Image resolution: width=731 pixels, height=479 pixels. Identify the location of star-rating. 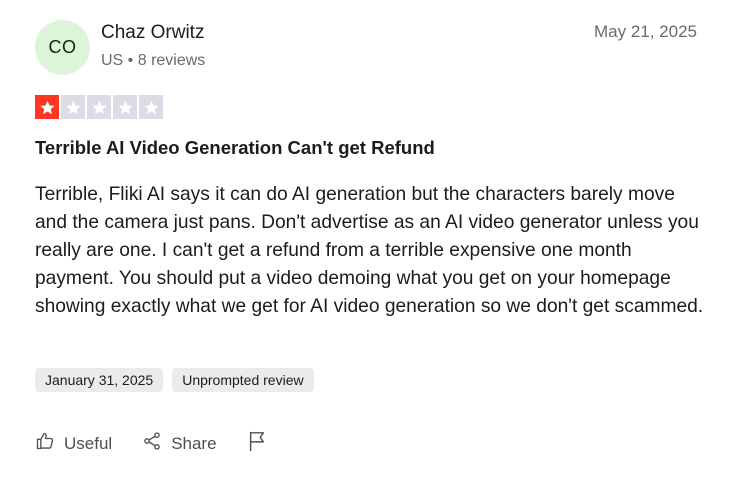
(99, 107).